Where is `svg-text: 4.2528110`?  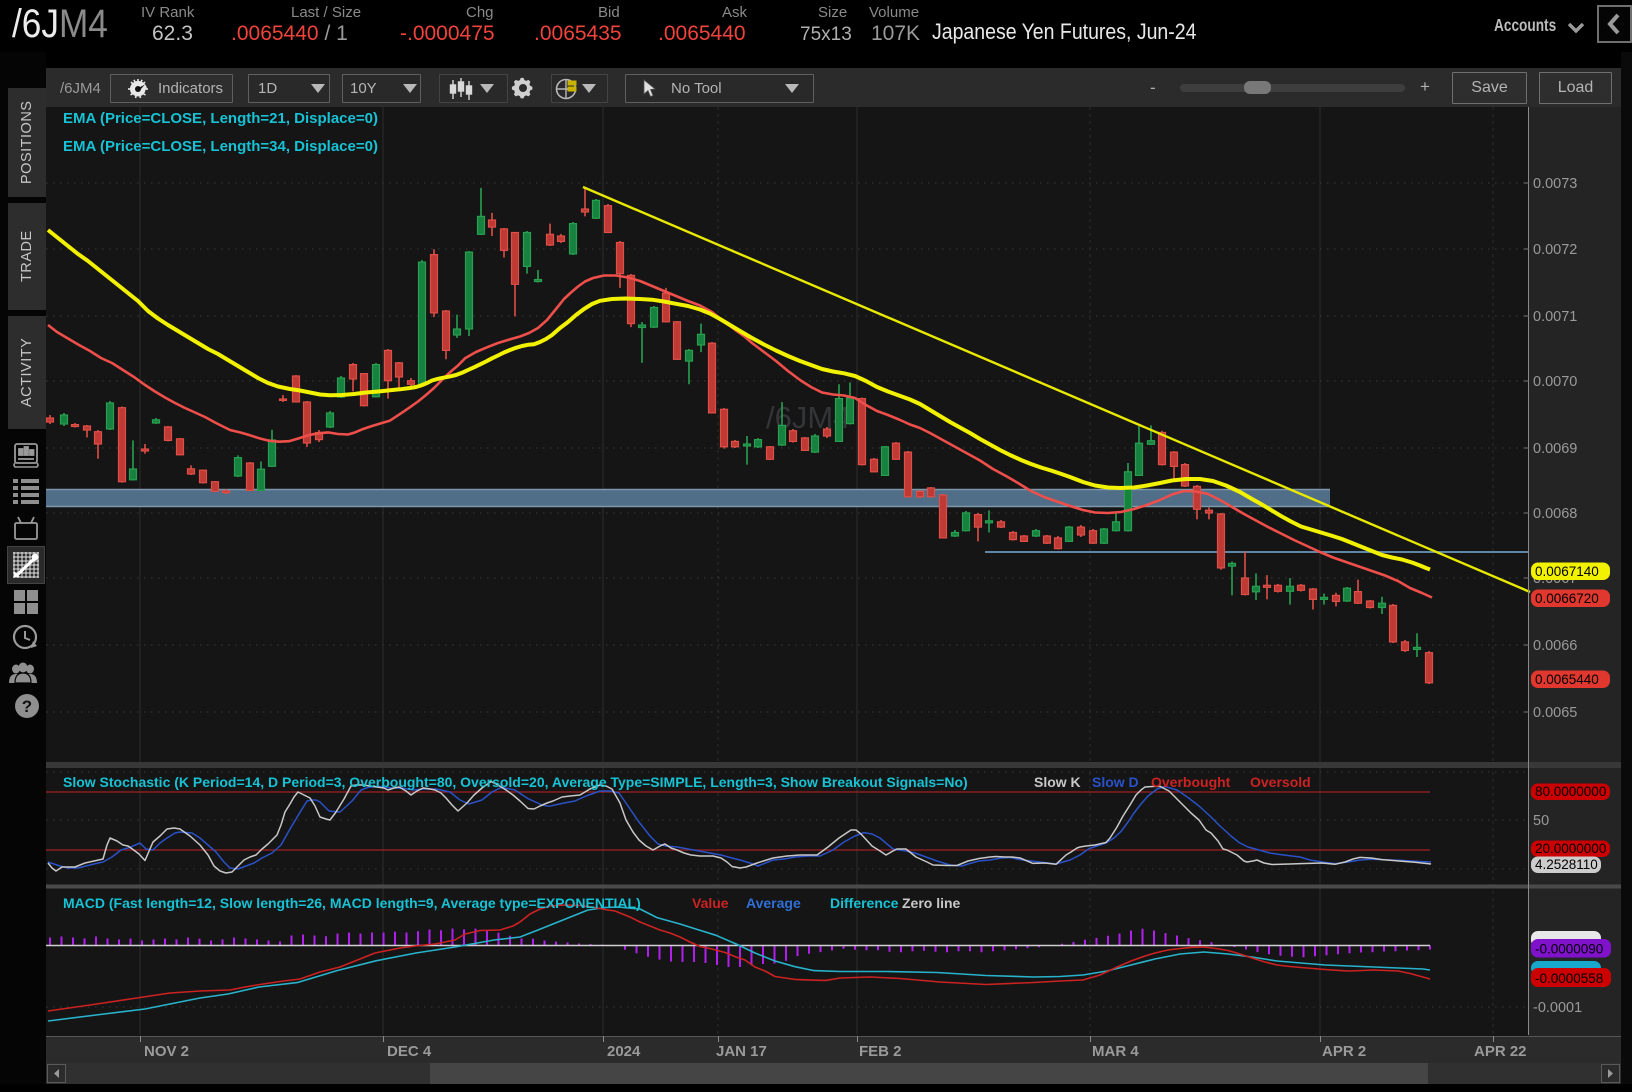 svg-text: 4.2528110 is located at coordinates (1566, 864).